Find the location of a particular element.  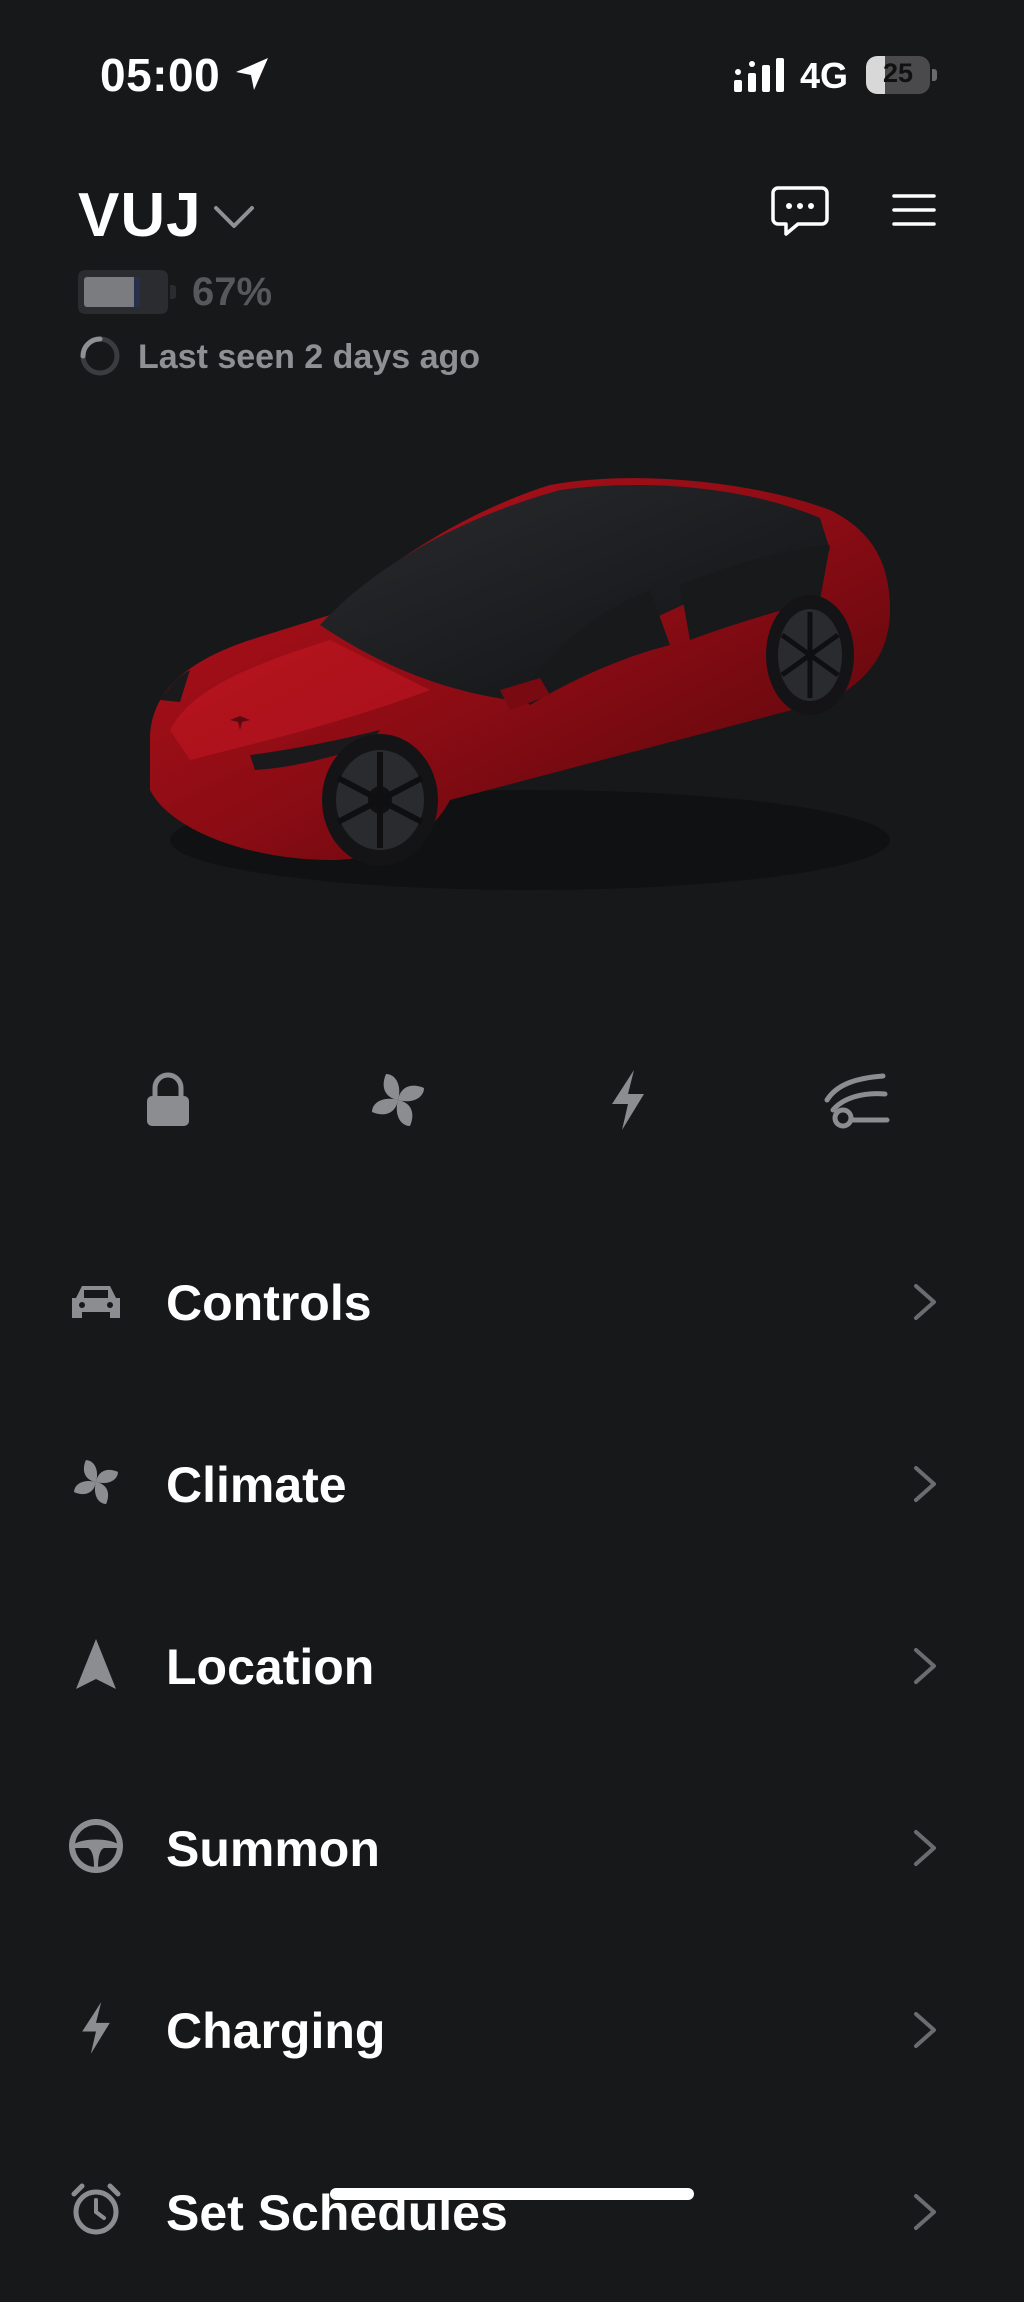

chevron-down-icon is located at coordinates (234, 217).